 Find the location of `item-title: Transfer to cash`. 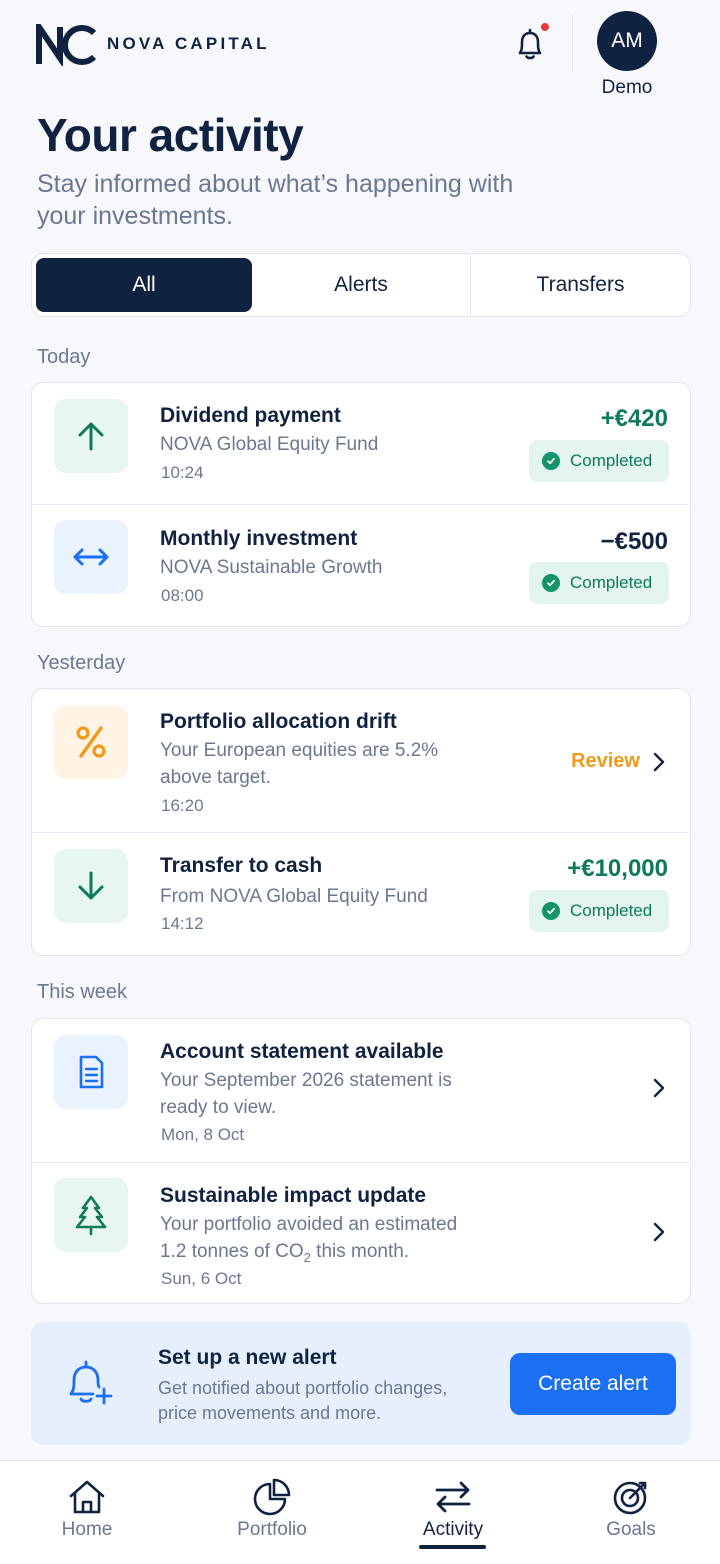

item-title: Transfer to cash is located at coordinates (241, 865).